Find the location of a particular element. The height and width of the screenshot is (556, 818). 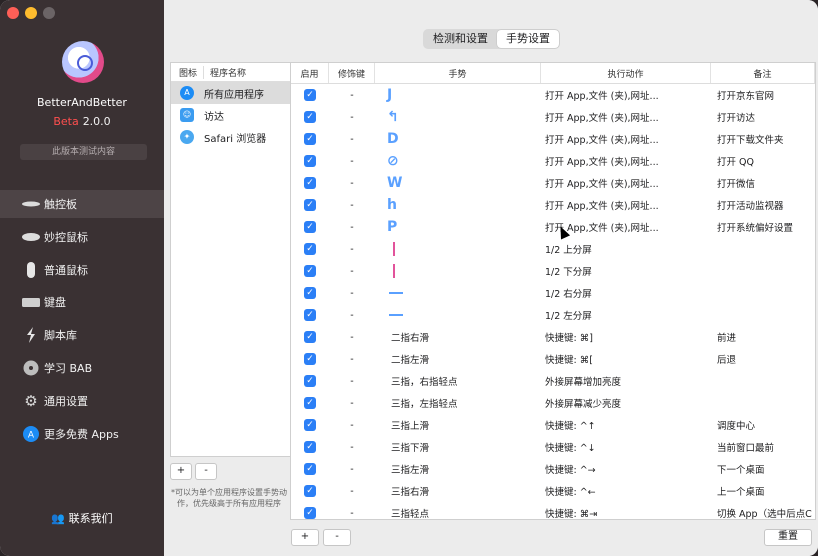

table-row: ✓ - 1/2 上分屏 is located at coordinates (553, 249).